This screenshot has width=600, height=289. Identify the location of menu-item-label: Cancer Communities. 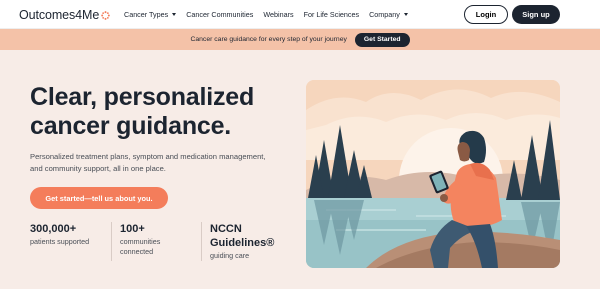
(220, 14).